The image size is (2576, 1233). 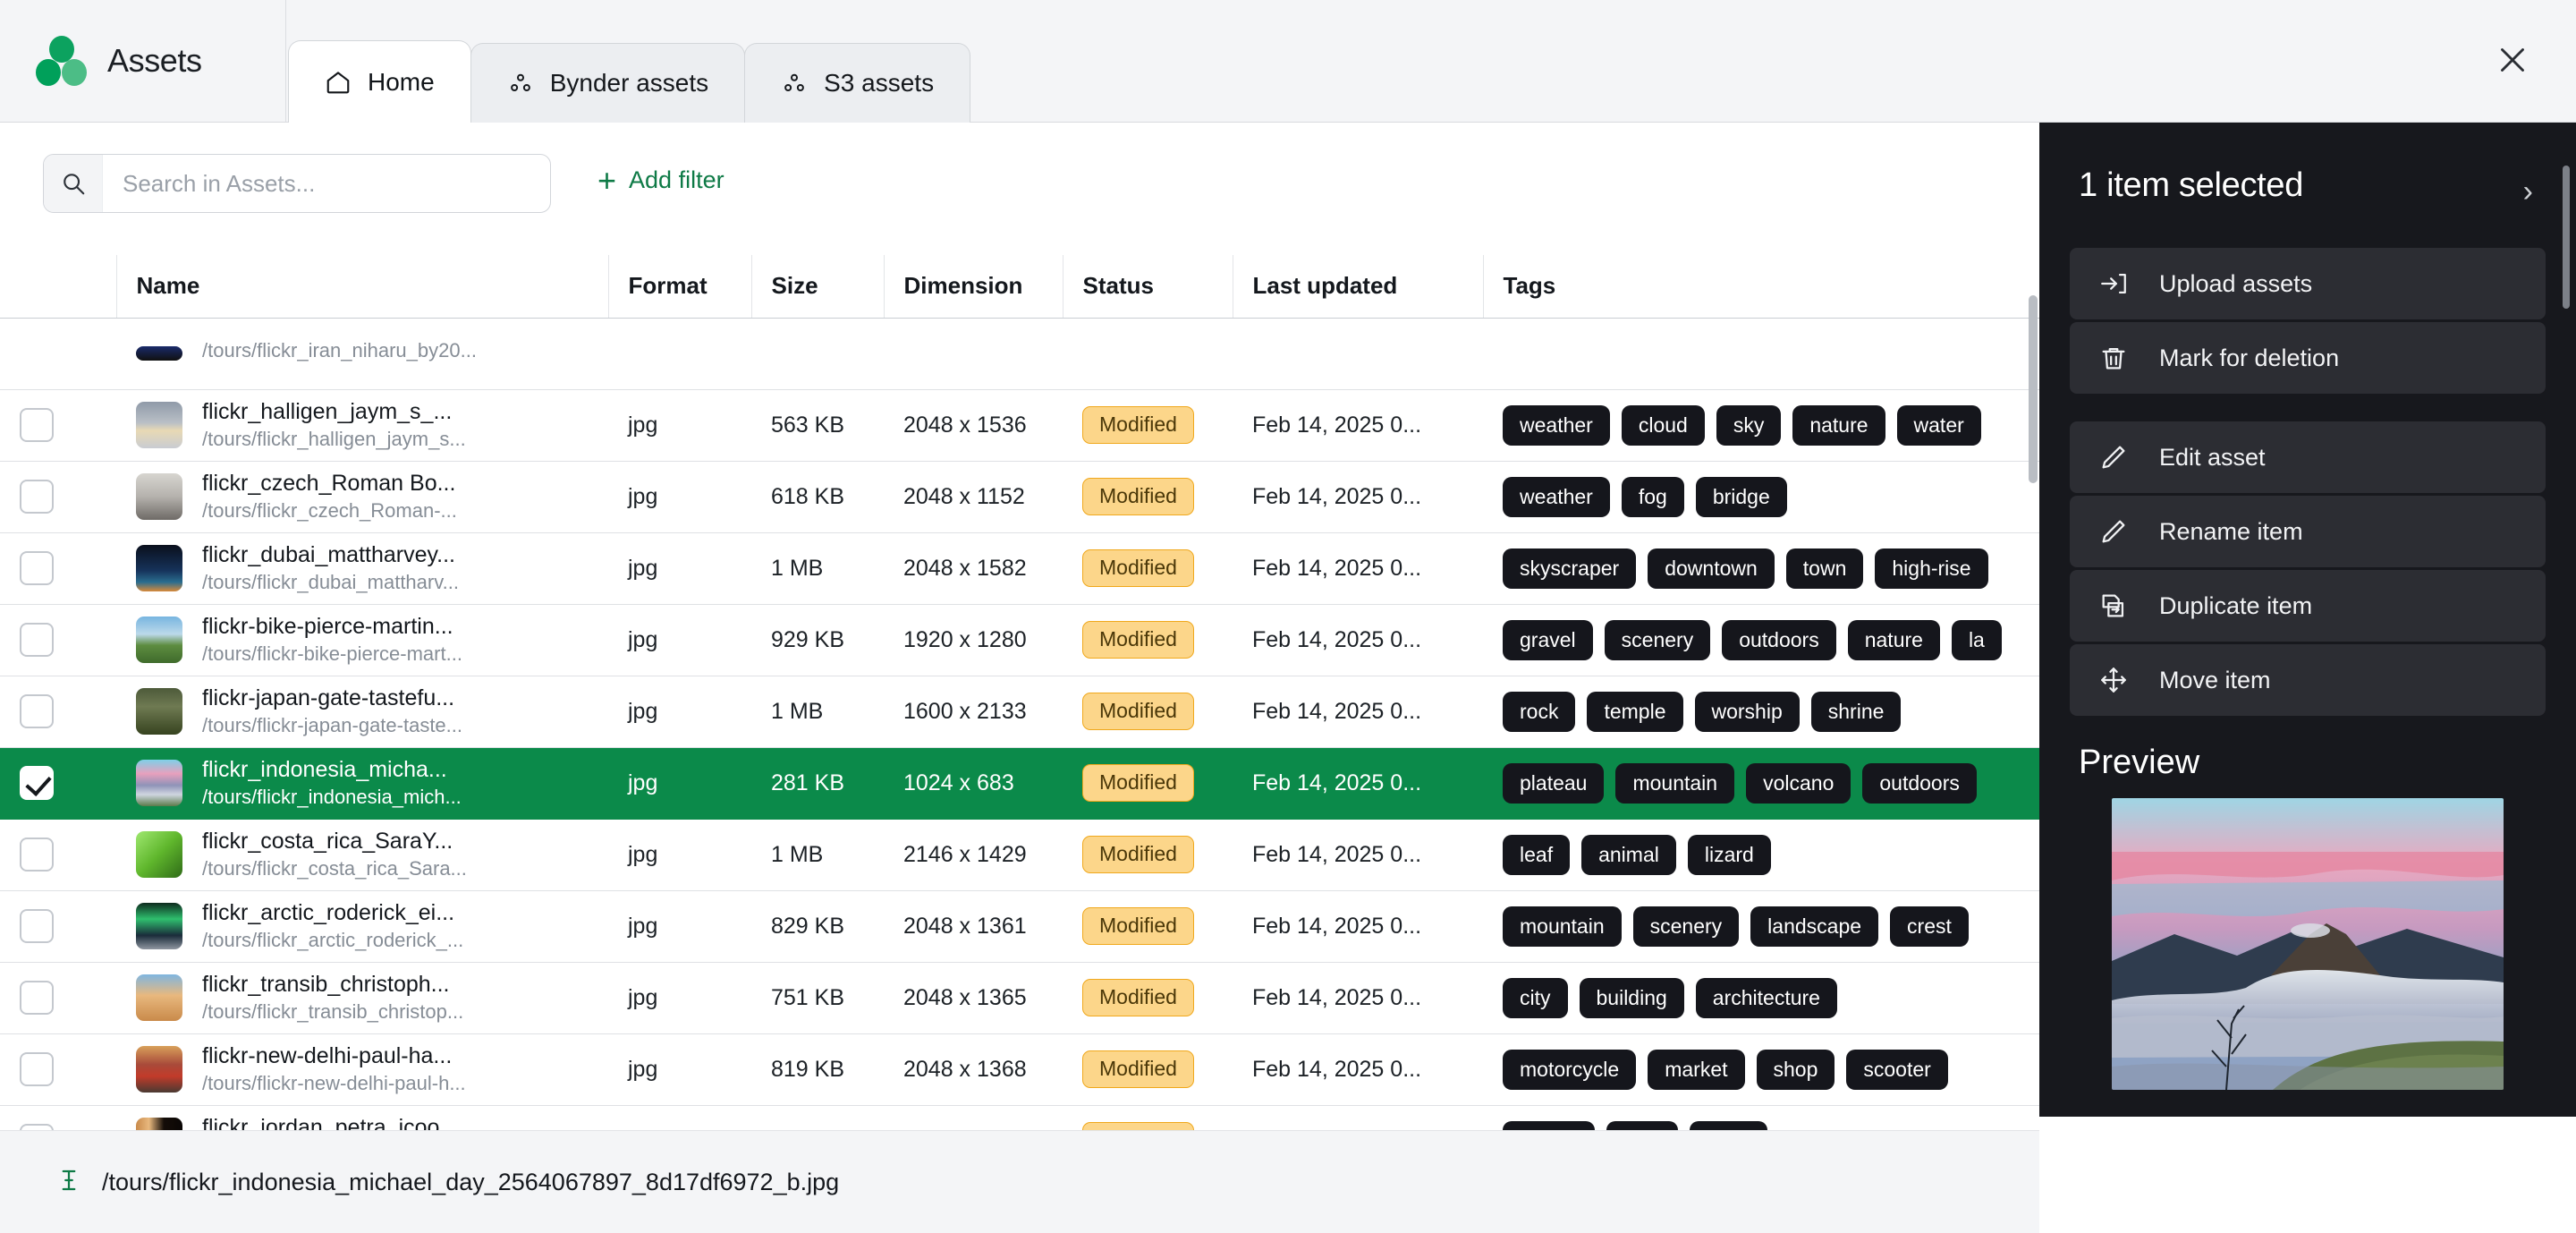 I want to click on search-box, so click(x=297, y=183).